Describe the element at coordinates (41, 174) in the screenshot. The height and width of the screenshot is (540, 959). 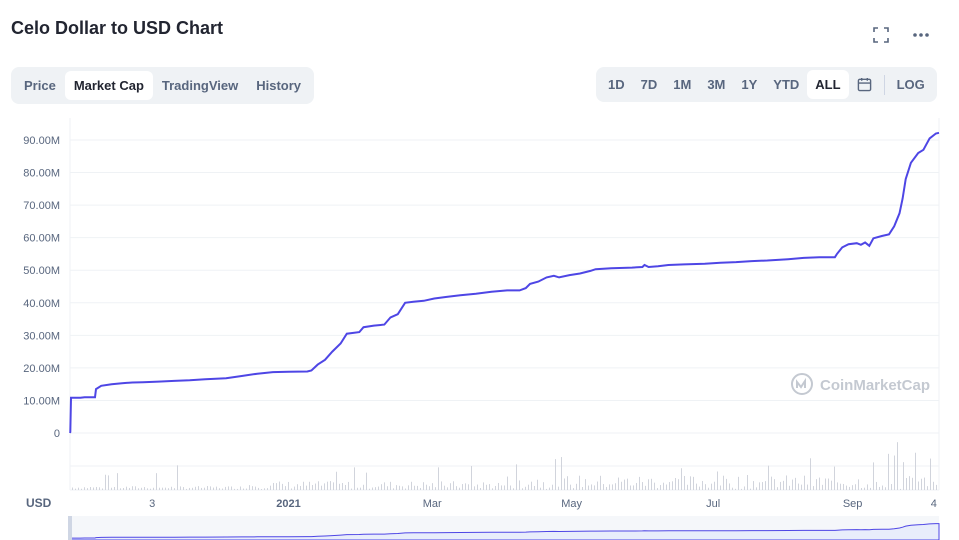
I see `y-tick-label: 80.00M` at that location.